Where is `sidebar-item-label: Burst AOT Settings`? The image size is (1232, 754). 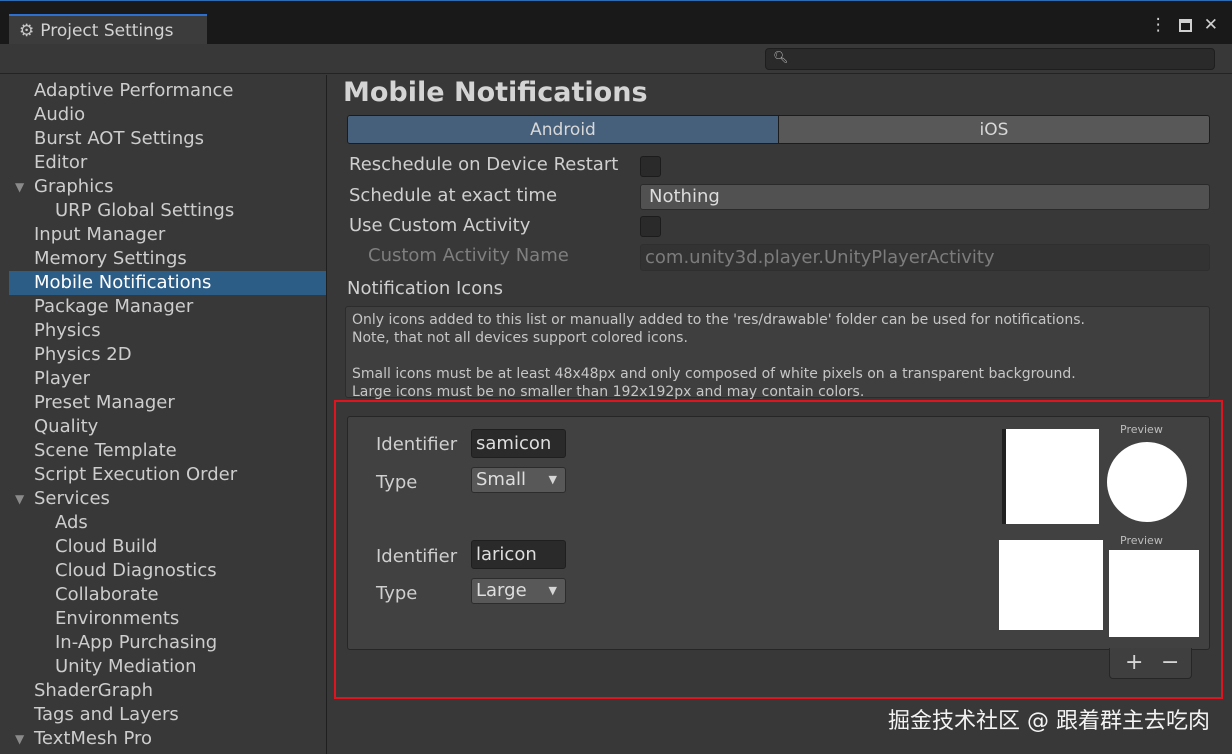 sidebar-item-label: Burst AOT Settings is located at coordinates (119, 138).